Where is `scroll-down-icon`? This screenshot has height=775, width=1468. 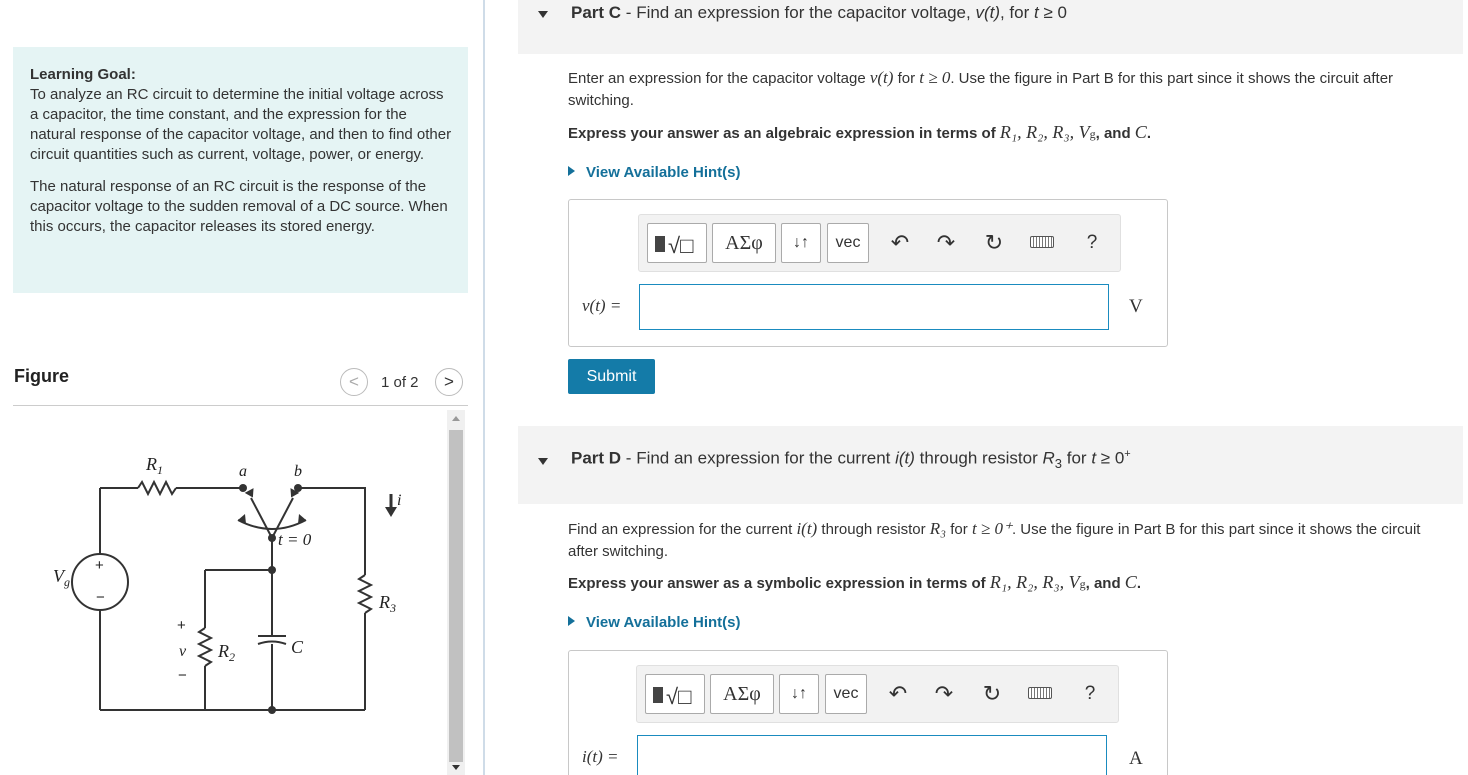 scroll-down-icon is located at coordinates (456, 767).